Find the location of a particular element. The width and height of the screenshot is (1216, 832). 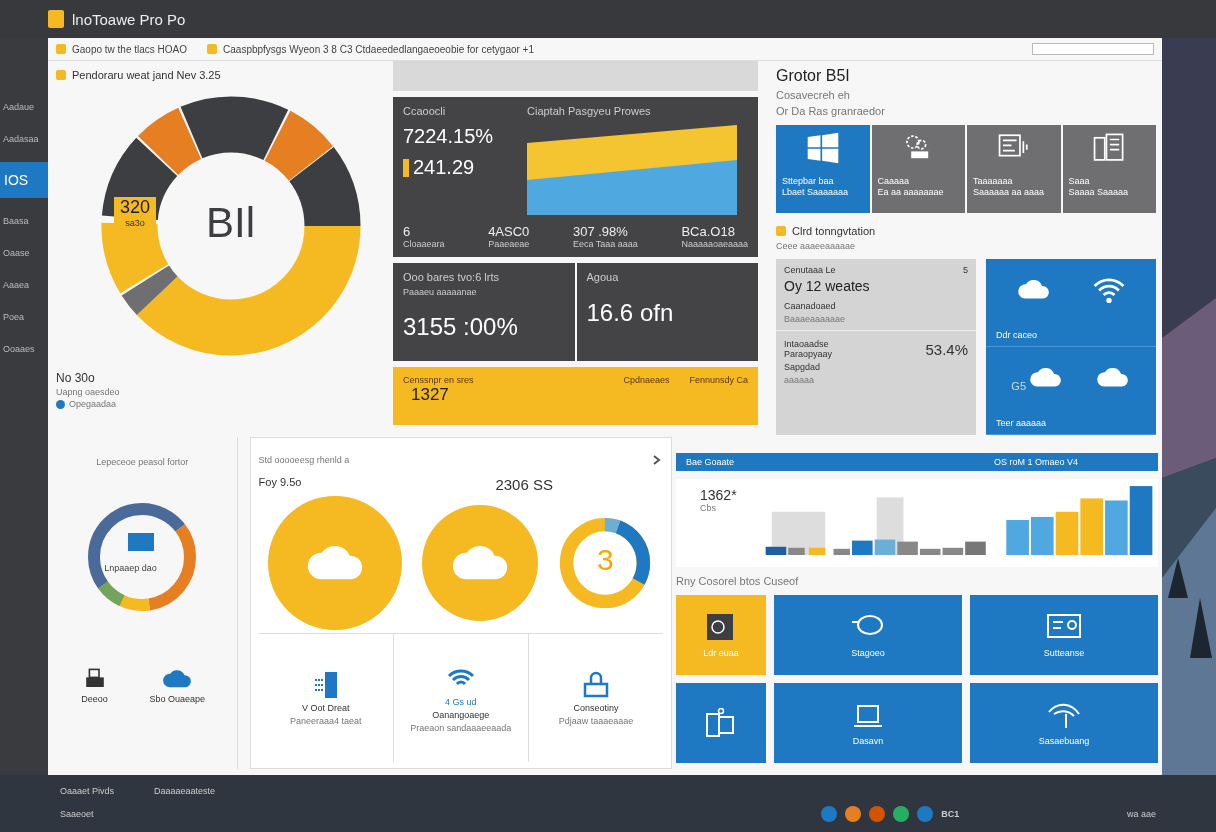

panel-title: Std ooooeesg rhenld a is located at coordinates (304, 460).